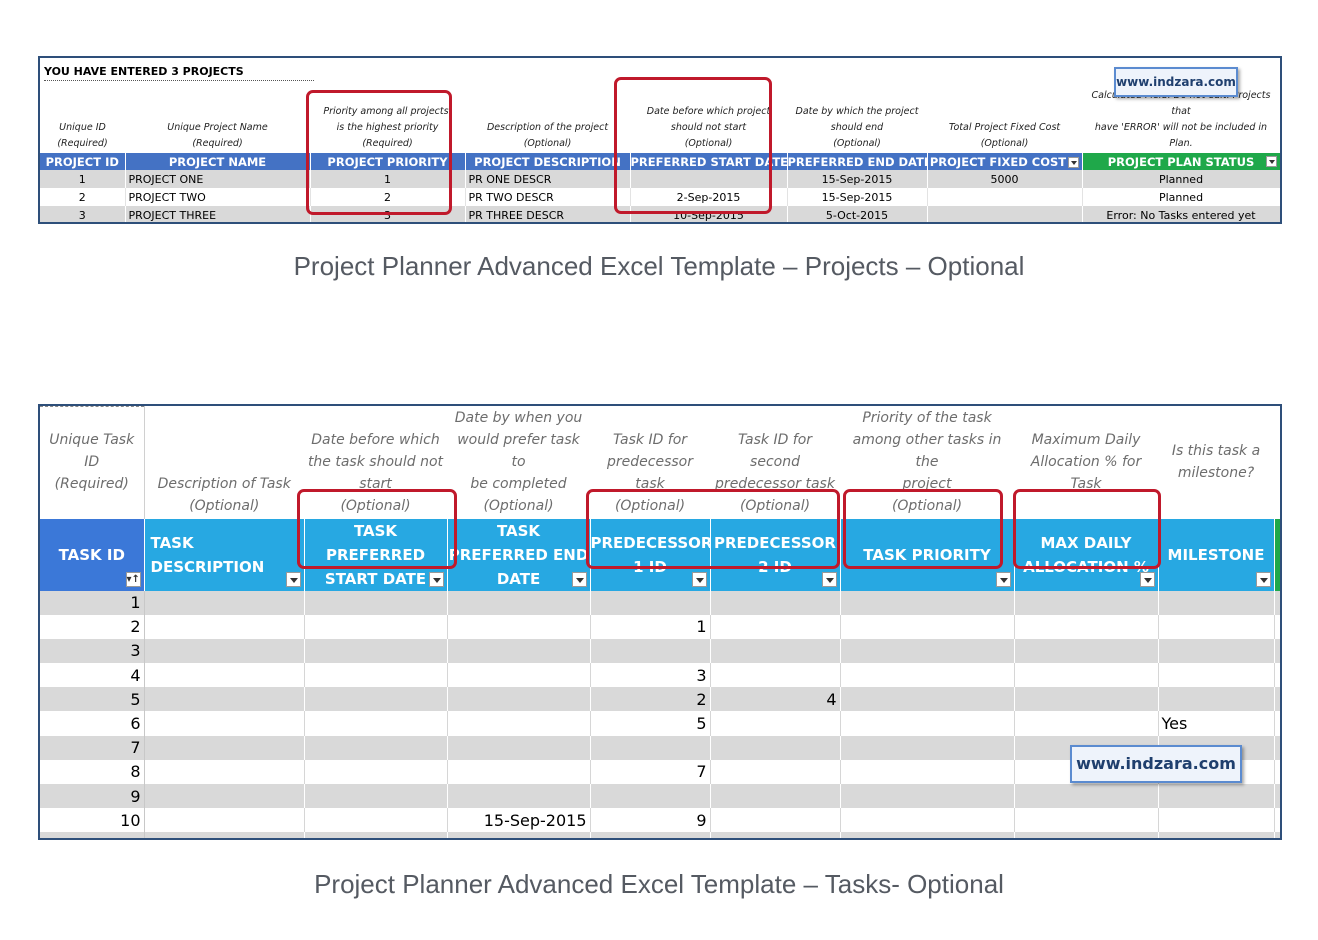 The width and height of the screenshot is (1318, 940). Describe the element at coordinates (857, 179) in the screenshot. I see `cell-preferred-end-date: 15-Sep-2015` at that location.